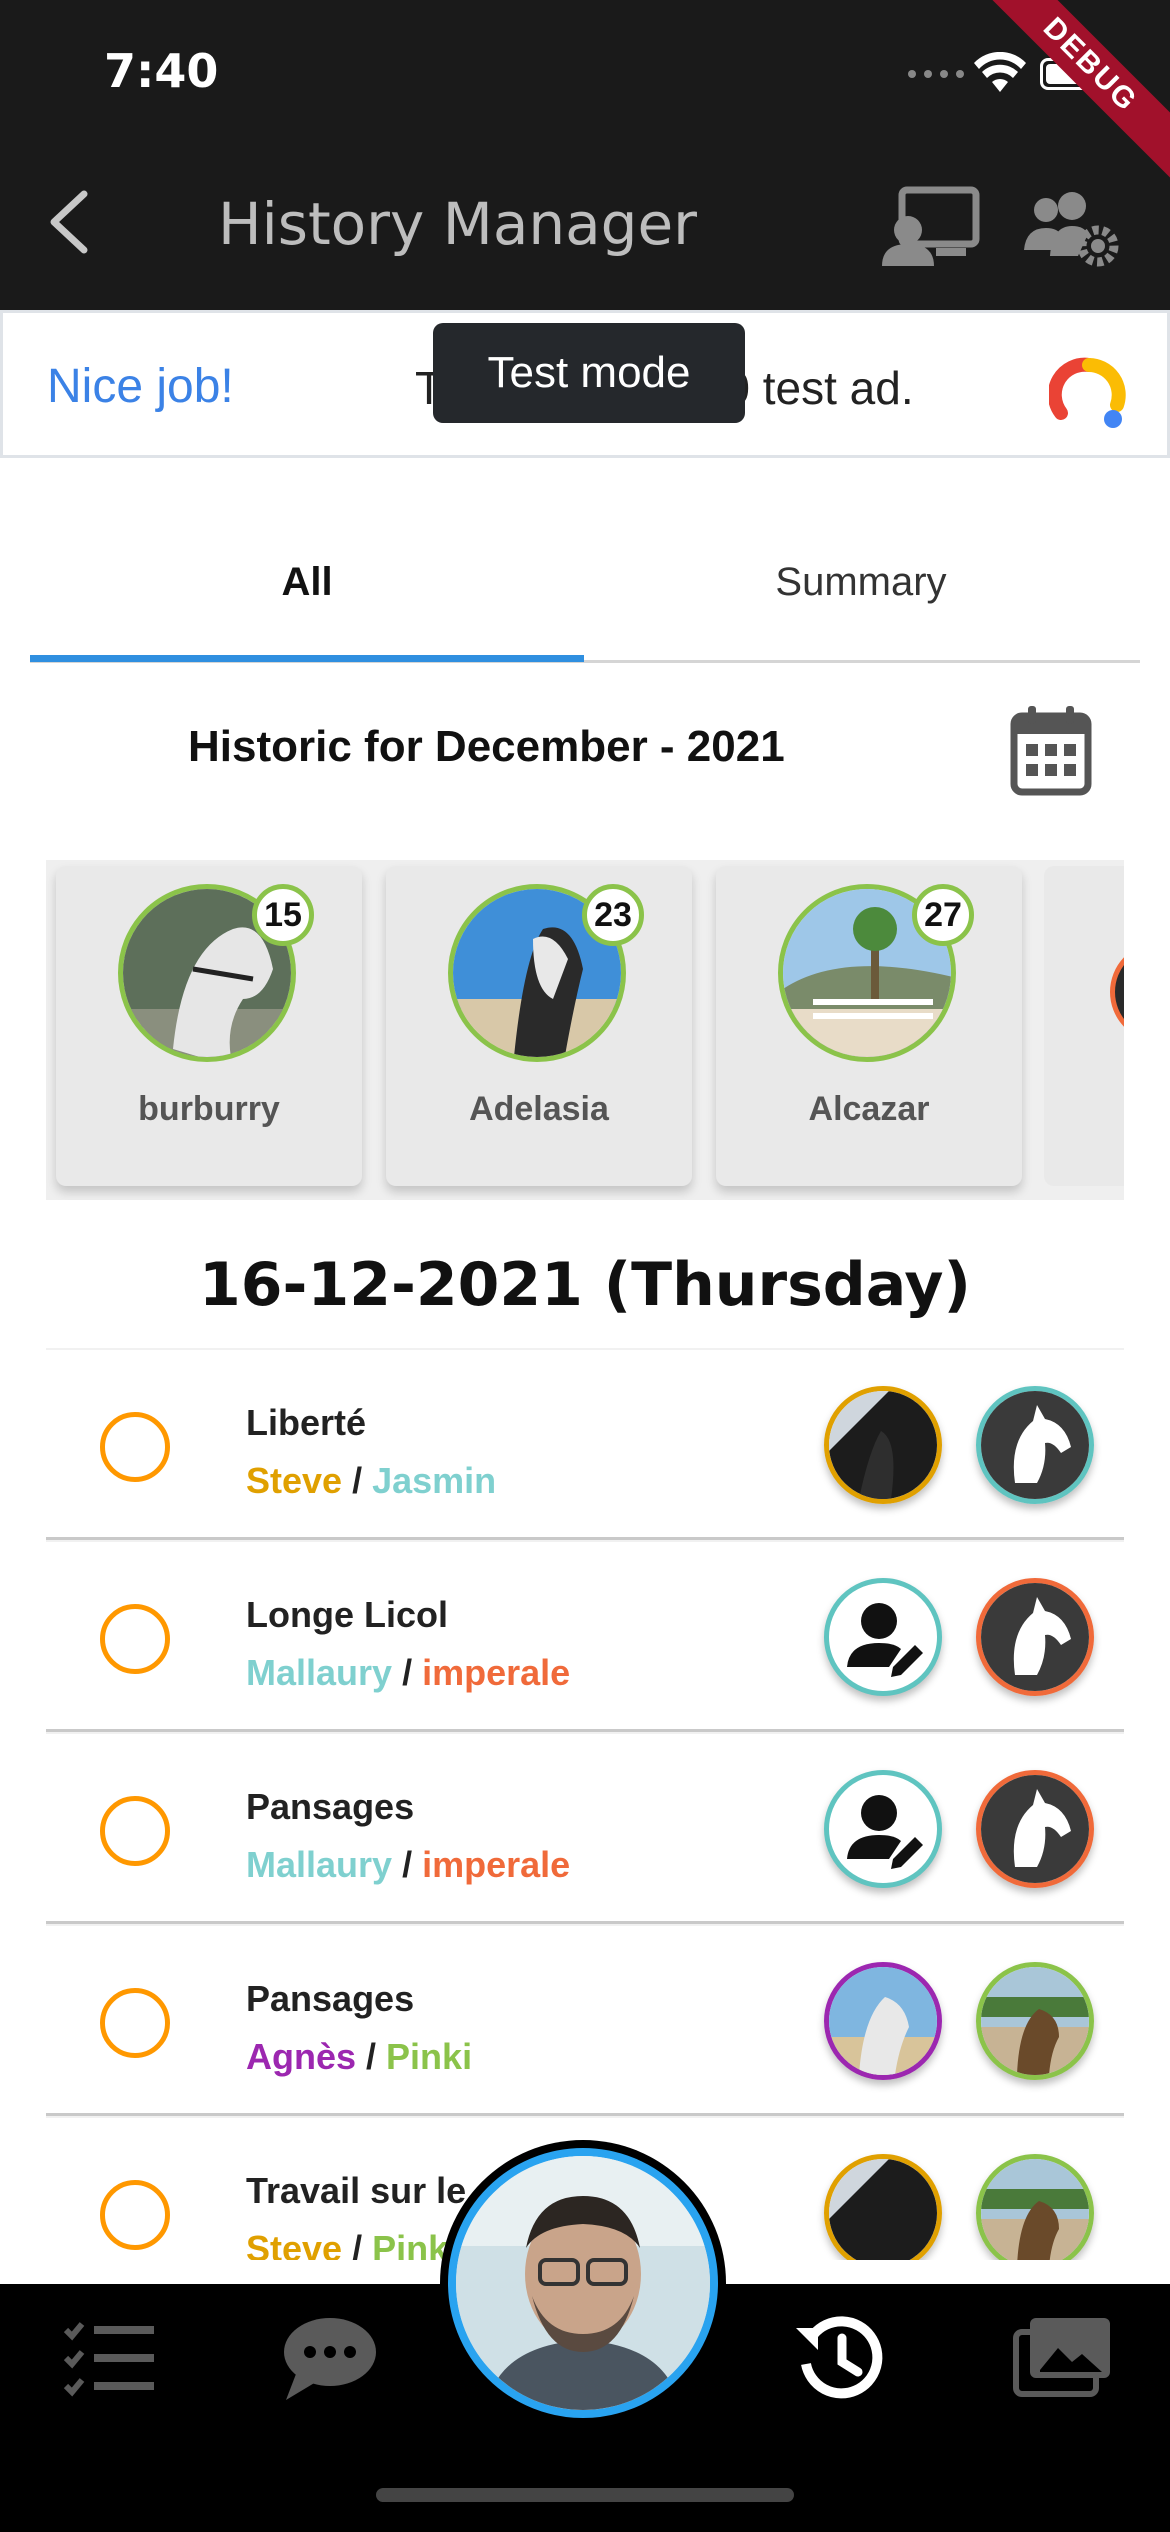 Image resolution: width=1170 pixels, height=2532 pixels. Describe the element at coordinates (458, 224) in the screenshot. I see `page-title: History Manager` at that location.